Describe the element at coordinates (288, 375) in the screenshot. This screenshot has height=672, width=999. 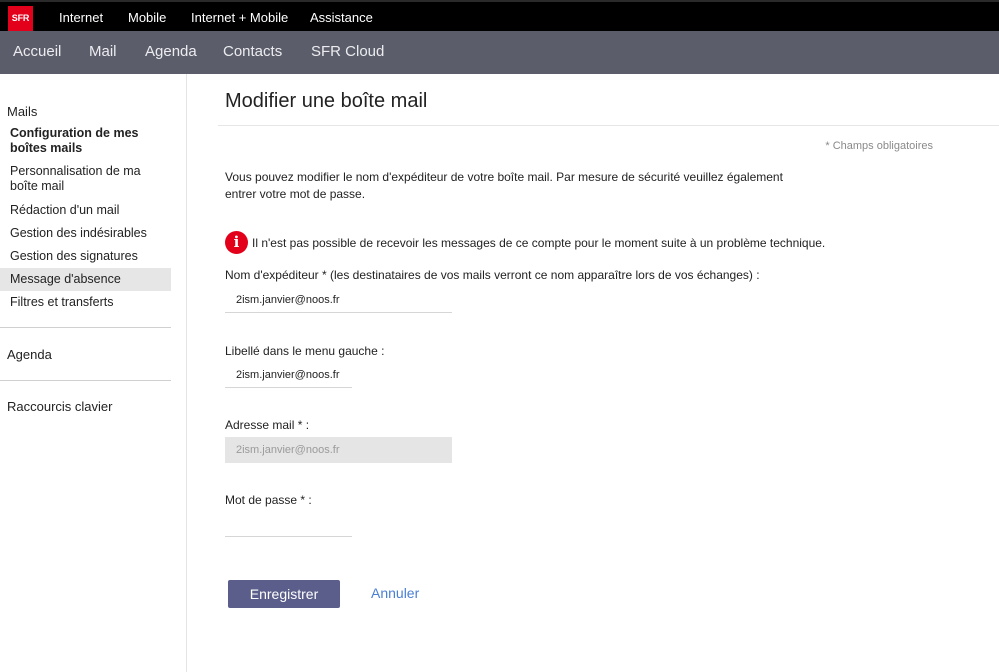
I see `menu-label-input` at that location.